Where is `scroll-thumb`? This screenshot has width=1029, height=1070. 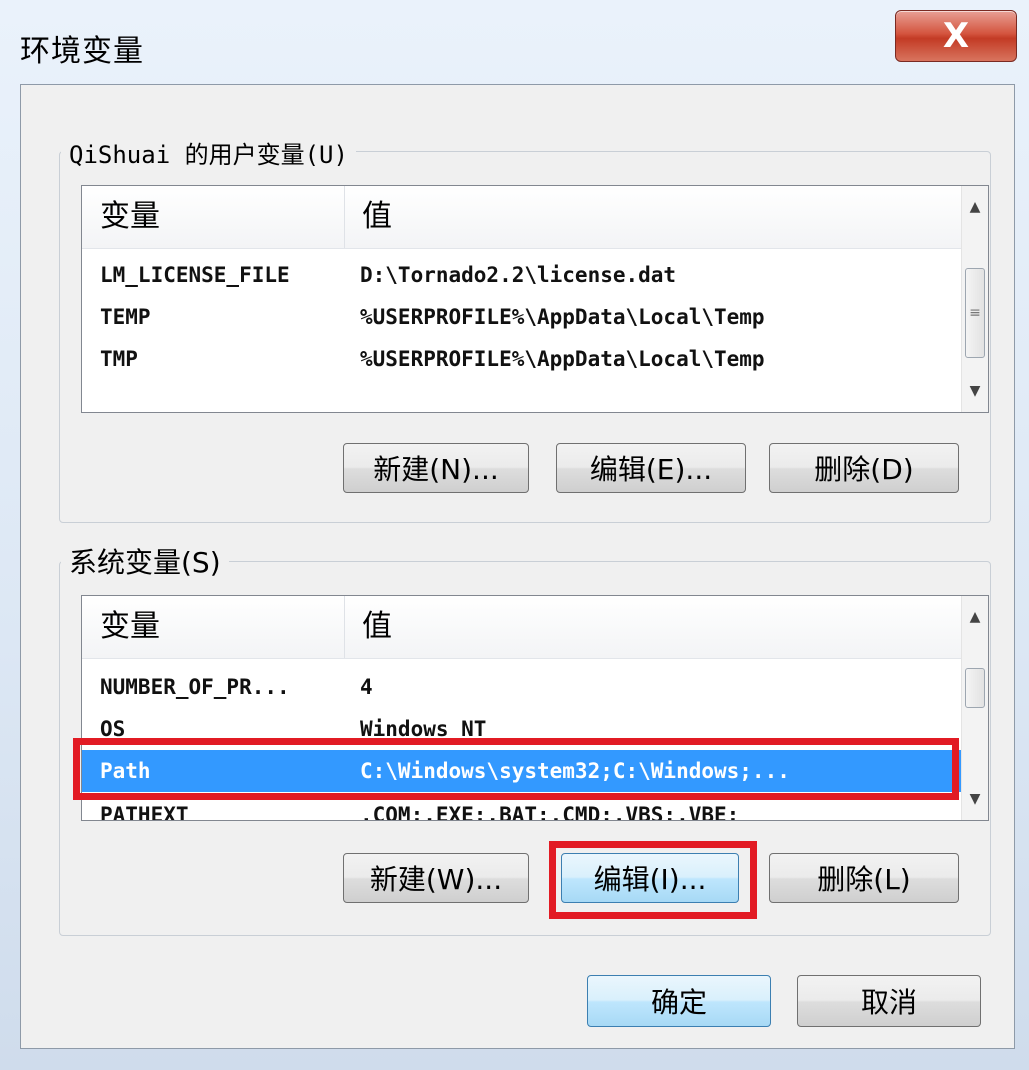
scroll-thumb is located at coordinates (975, 688).